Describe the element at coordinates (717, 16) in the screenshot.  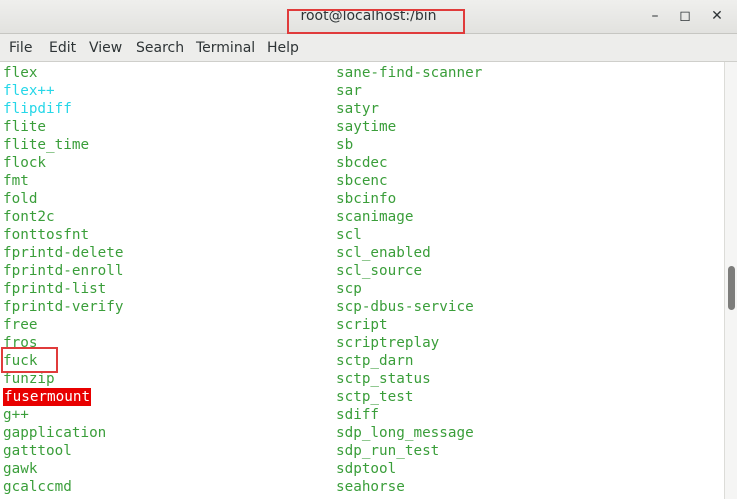
I see `close-button: ✕` at that location.